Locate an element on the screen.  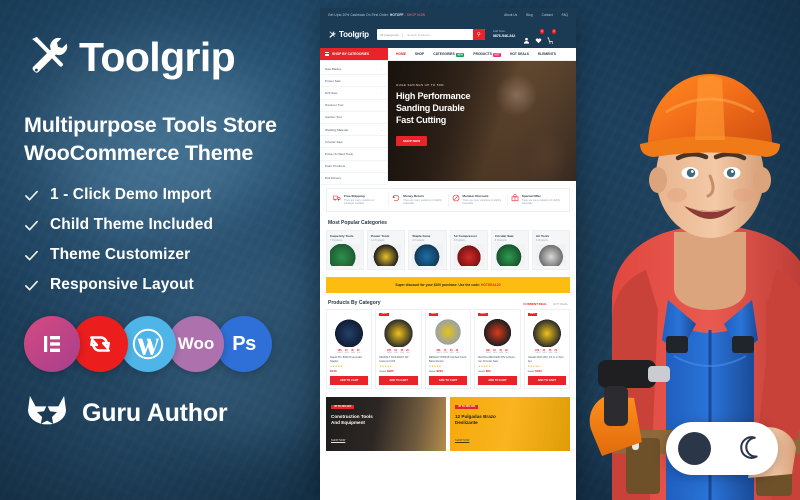
nav-item-elements: ELEMENTS is located at coordinates (547, 54).